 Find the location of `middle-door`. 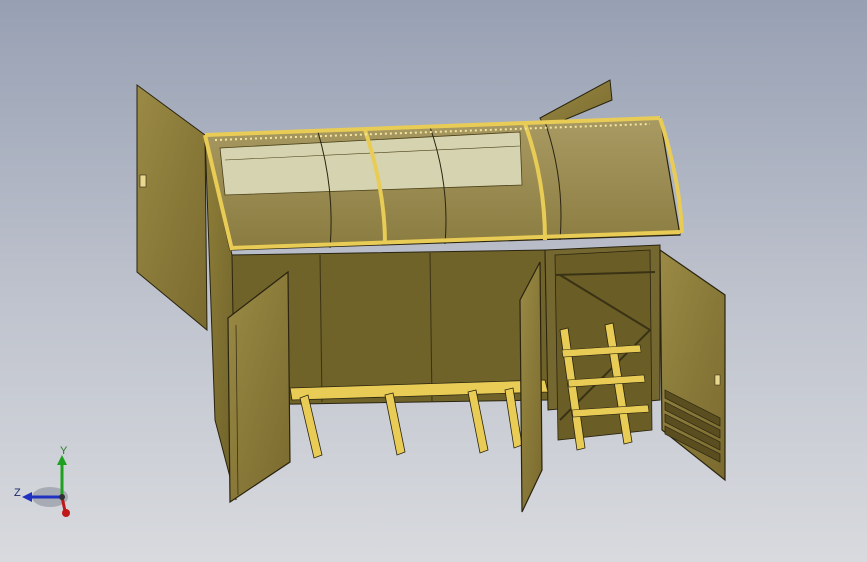

middle-door is located at coordinates (531, 387).